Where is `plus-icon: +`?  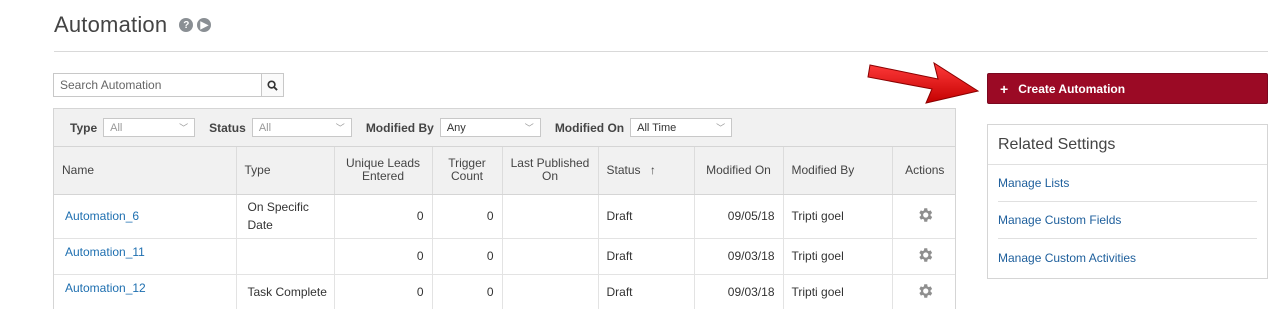
plus-icon: + is located at coordinates (1004, 88).